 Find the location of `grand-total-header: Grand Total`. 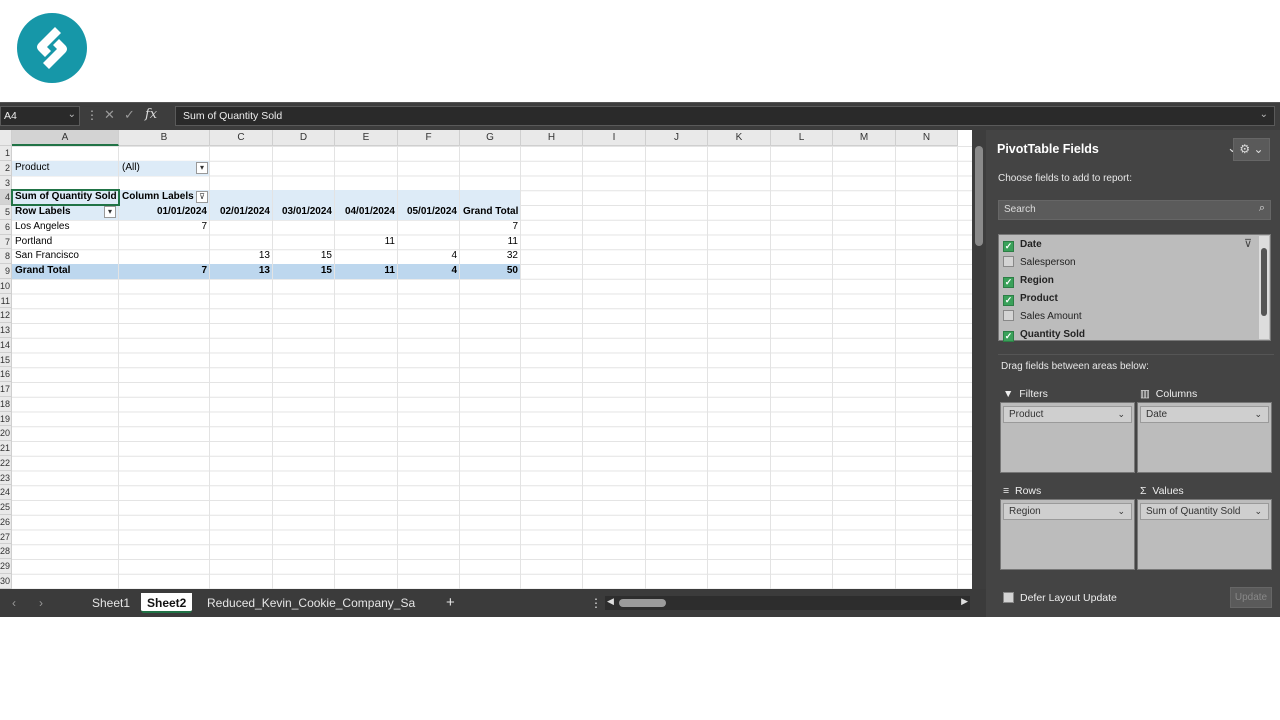

grand-total-header: Grand Total is located at coordinates (490, 212).